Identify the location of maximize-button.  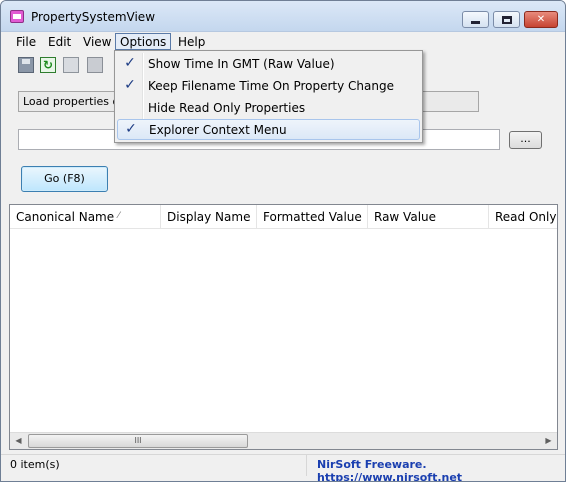
(506, 19).